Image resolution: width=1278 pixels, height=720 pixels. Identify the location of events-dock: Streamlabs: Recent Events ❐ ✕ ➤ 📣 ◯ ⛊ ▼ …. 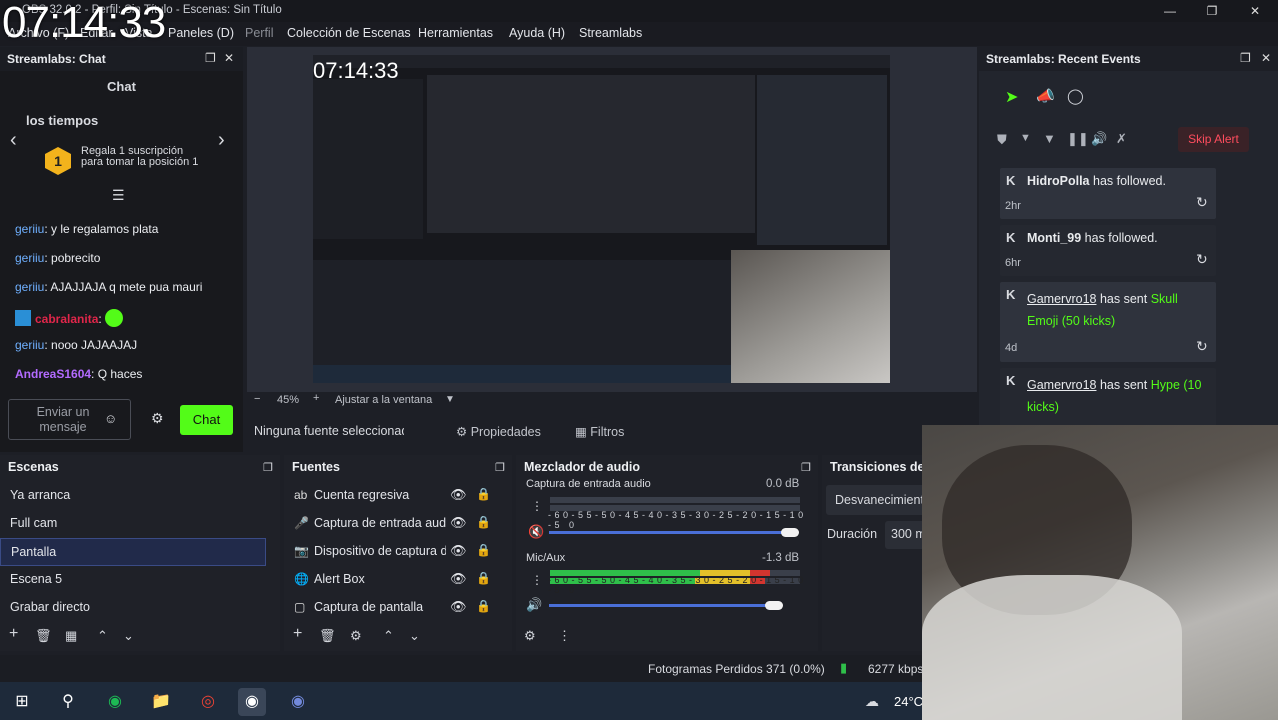
(1128, 237).